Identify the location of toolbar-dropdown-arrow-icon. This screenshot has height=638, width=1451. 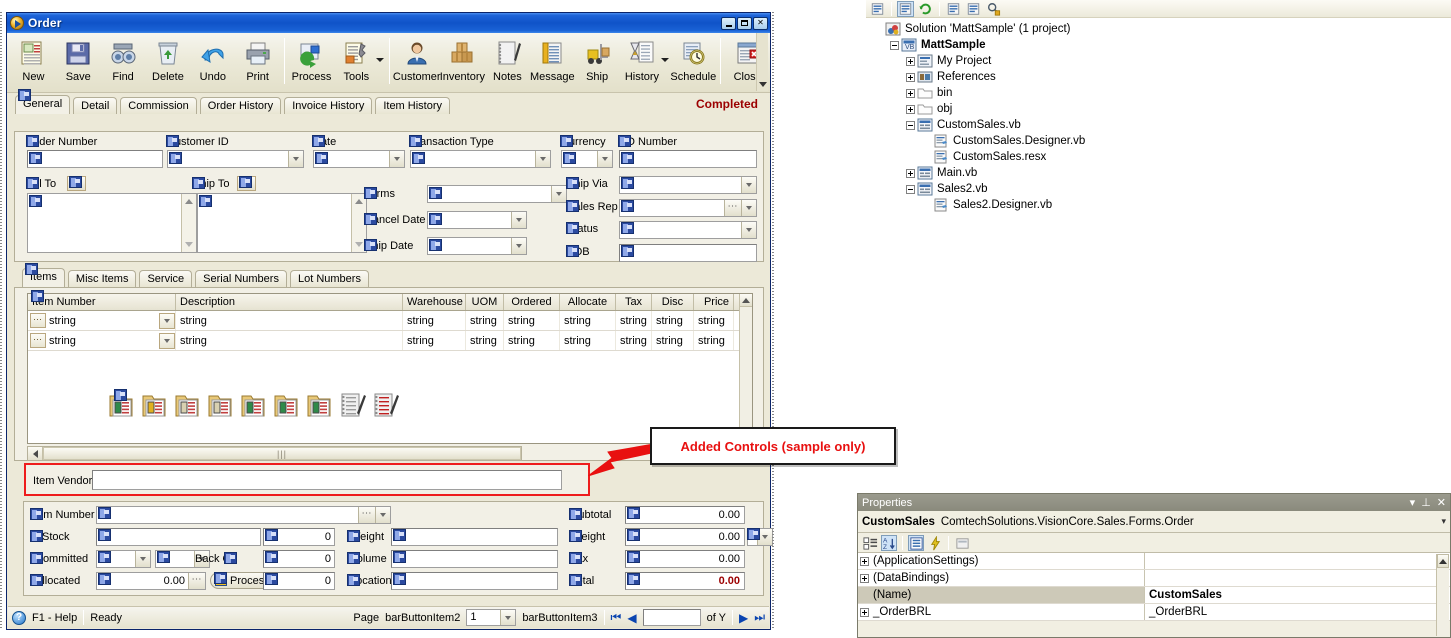
(379, 59).